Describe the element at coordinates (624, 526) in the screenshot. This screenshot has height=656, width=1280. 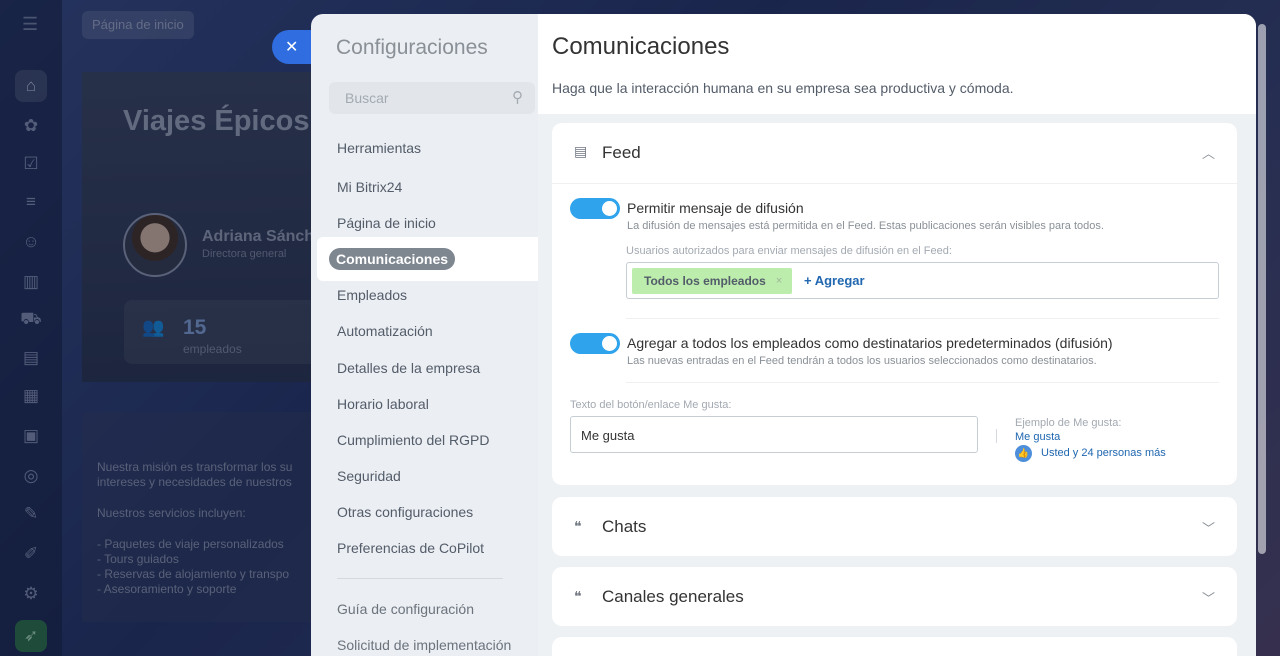
I see `chats-section-title: Chats` at that location.